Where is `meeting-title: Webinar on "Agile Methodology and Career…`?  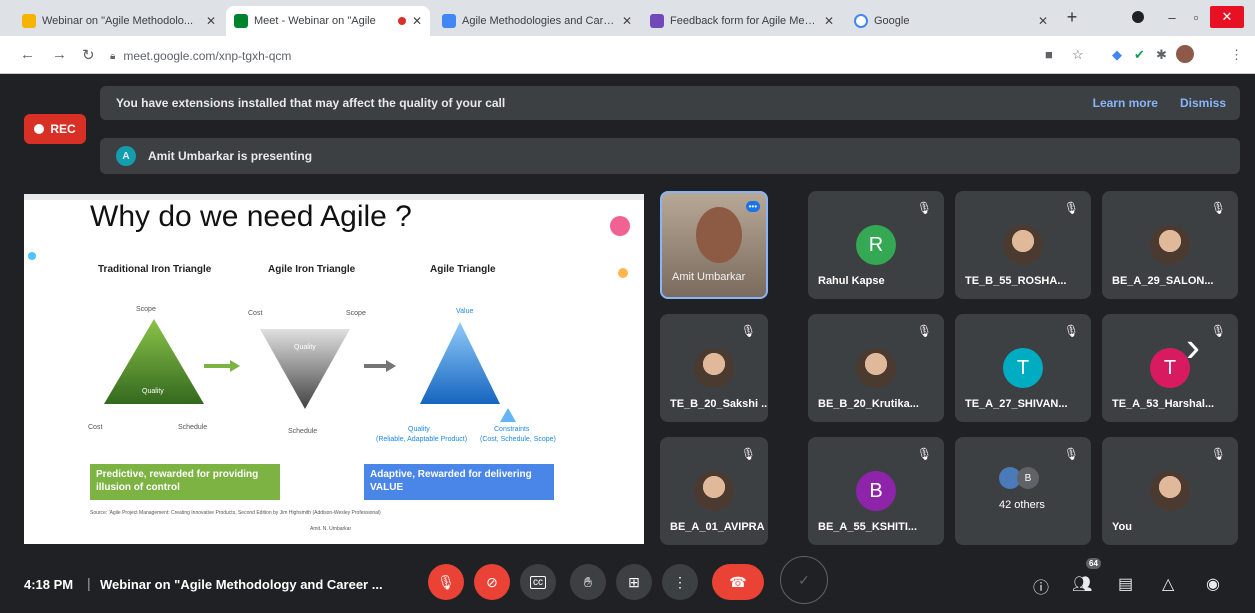 meeting-title: Webinar on "Agile Methodology and Career… is located at coordinates (241, 584).